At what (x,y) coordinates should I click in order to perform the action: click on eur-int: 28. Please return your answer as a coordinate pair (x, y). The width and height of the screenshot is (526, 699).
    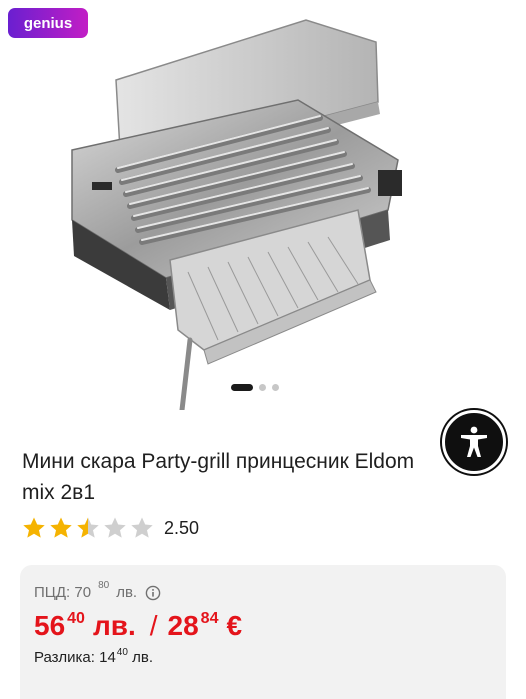
    Looking at the image, I should click on (183, 625).